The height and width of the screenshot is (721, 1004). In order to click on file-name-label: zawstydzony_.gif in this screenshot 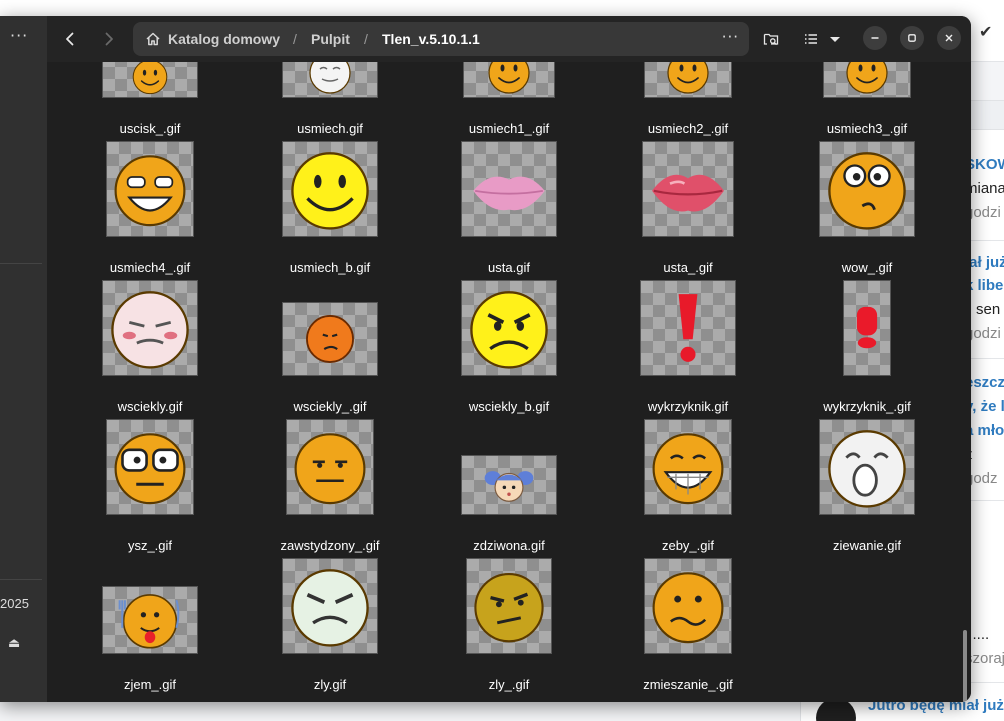, I will do `click(330, 545)`.